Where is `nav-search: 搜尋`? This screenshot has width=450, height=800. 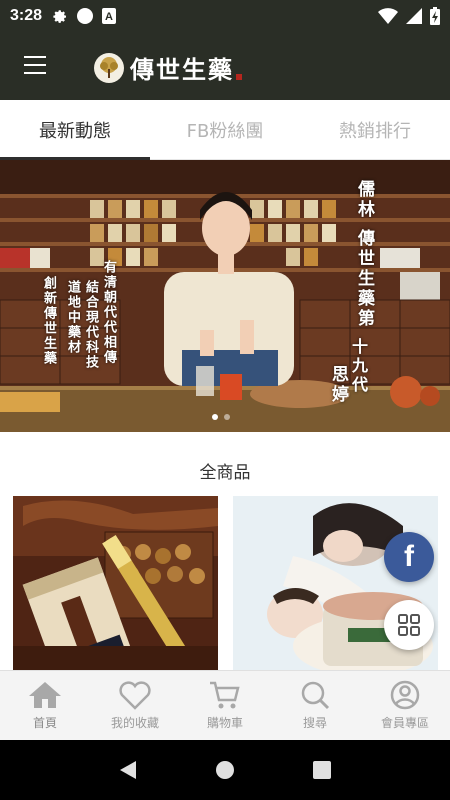
nav-search: 搜尋 is located at coordinates (315, 705).